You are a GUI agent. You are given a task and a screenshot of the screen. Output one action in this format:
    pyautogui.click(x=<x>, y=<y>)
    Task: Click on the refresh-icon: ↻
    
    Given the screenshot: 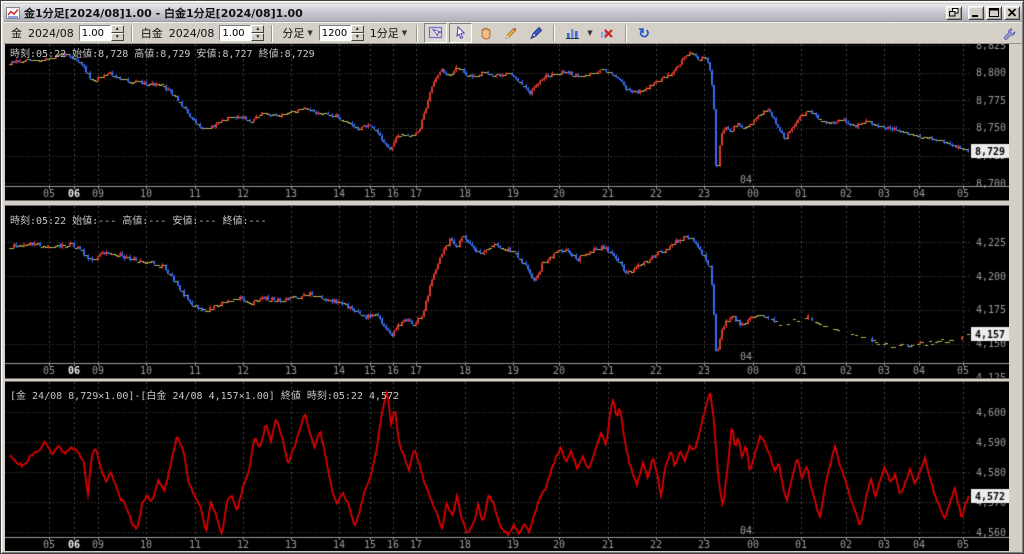 What is the action you would take?
    pyautogui.click(x=644, y=33)
    